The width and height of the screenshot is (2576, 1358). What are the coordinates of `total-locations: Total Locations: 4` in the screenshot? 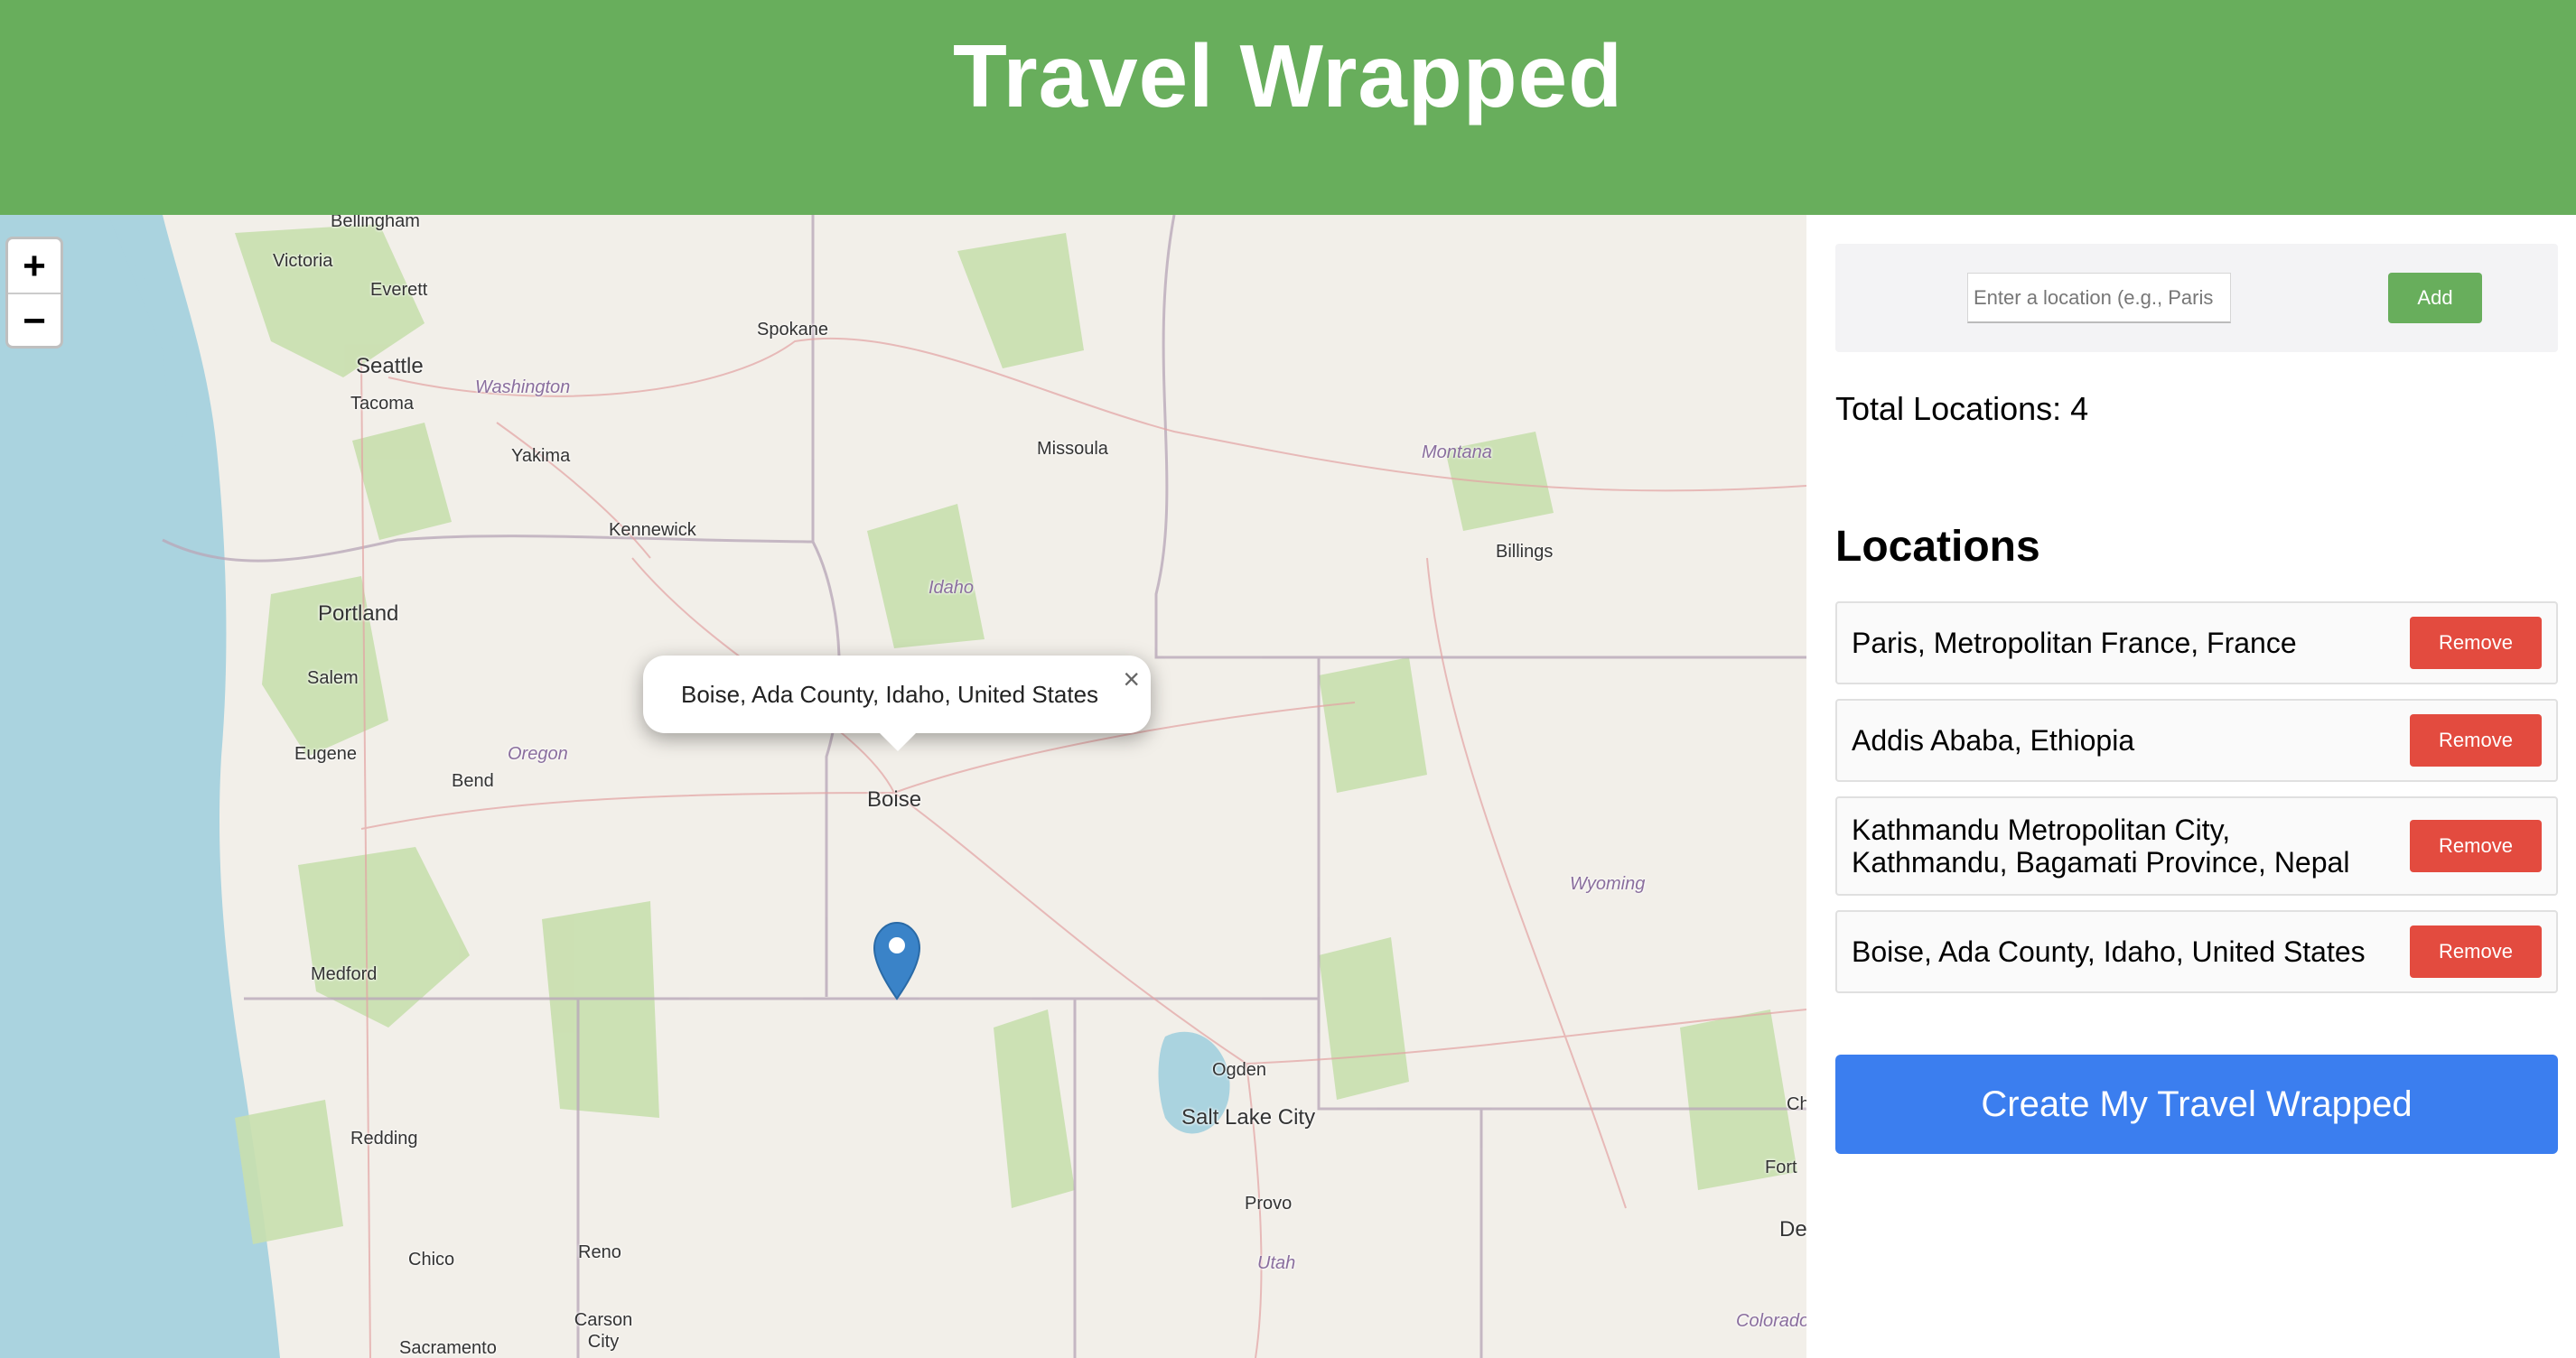 It's located at (1962, 409).